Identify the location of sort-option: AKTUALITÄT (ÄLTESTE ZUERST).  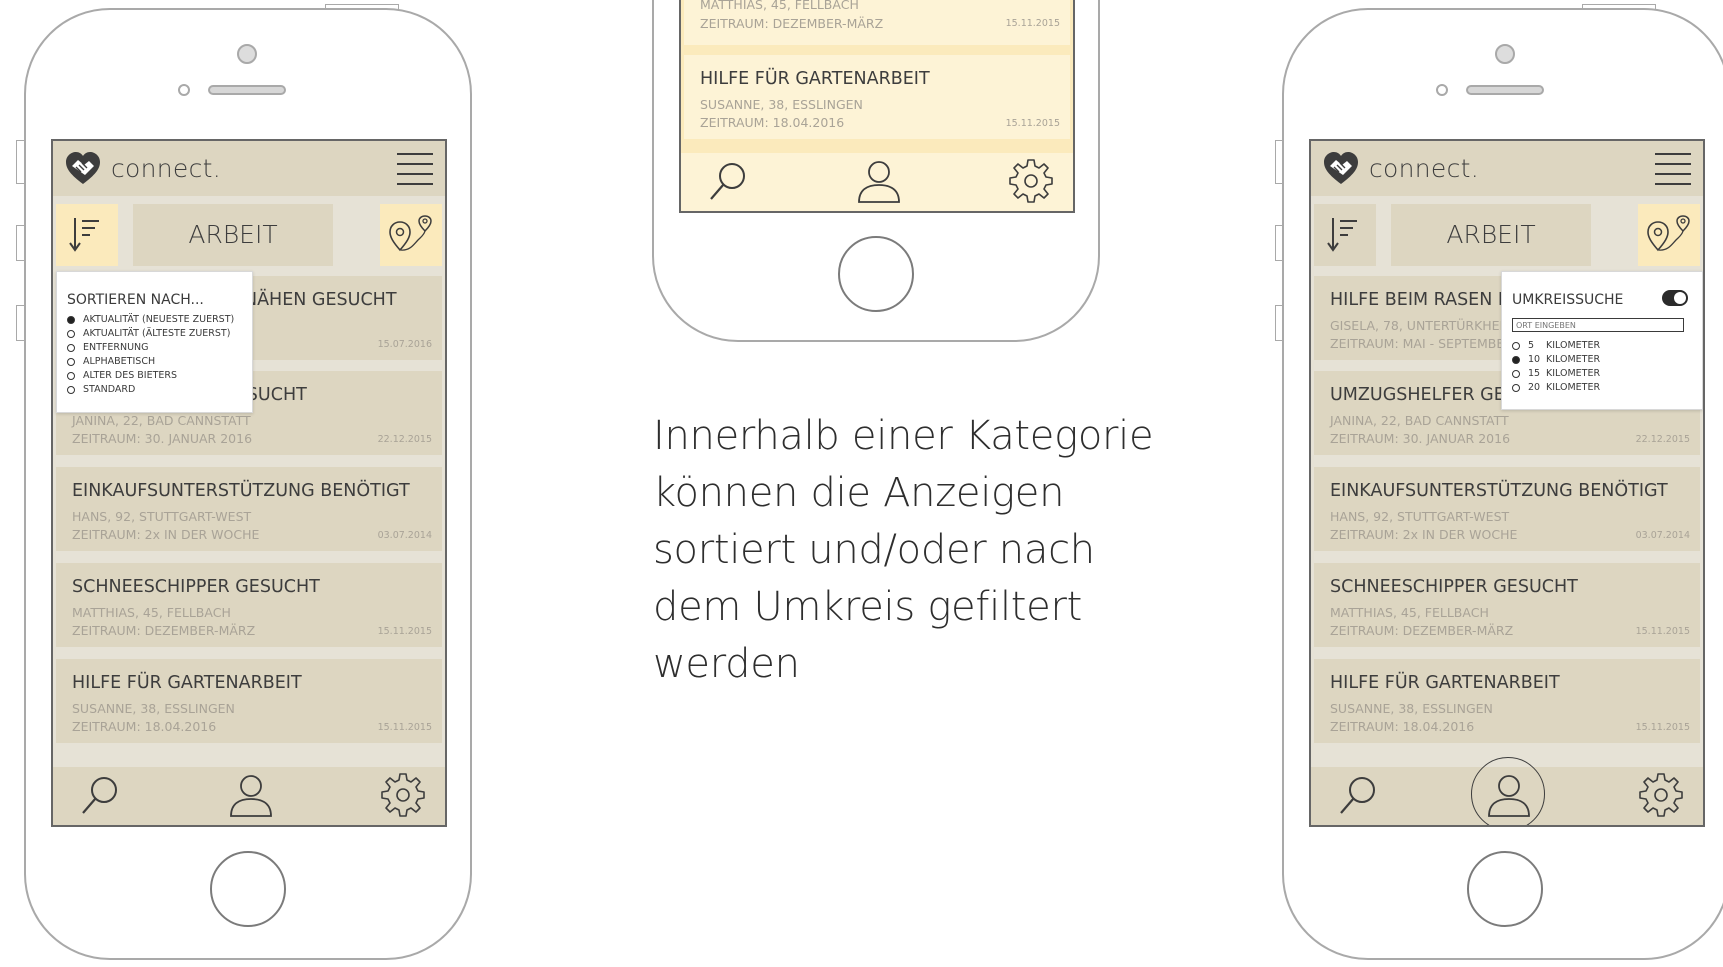
(148, 333).